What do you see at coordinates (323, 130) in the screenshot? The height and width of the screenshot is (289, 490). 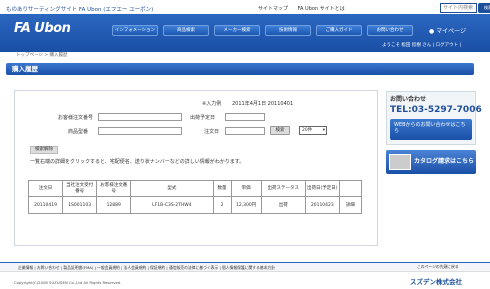 I see `chevron-down-icon: ▾` at bounding box center [323, 130].